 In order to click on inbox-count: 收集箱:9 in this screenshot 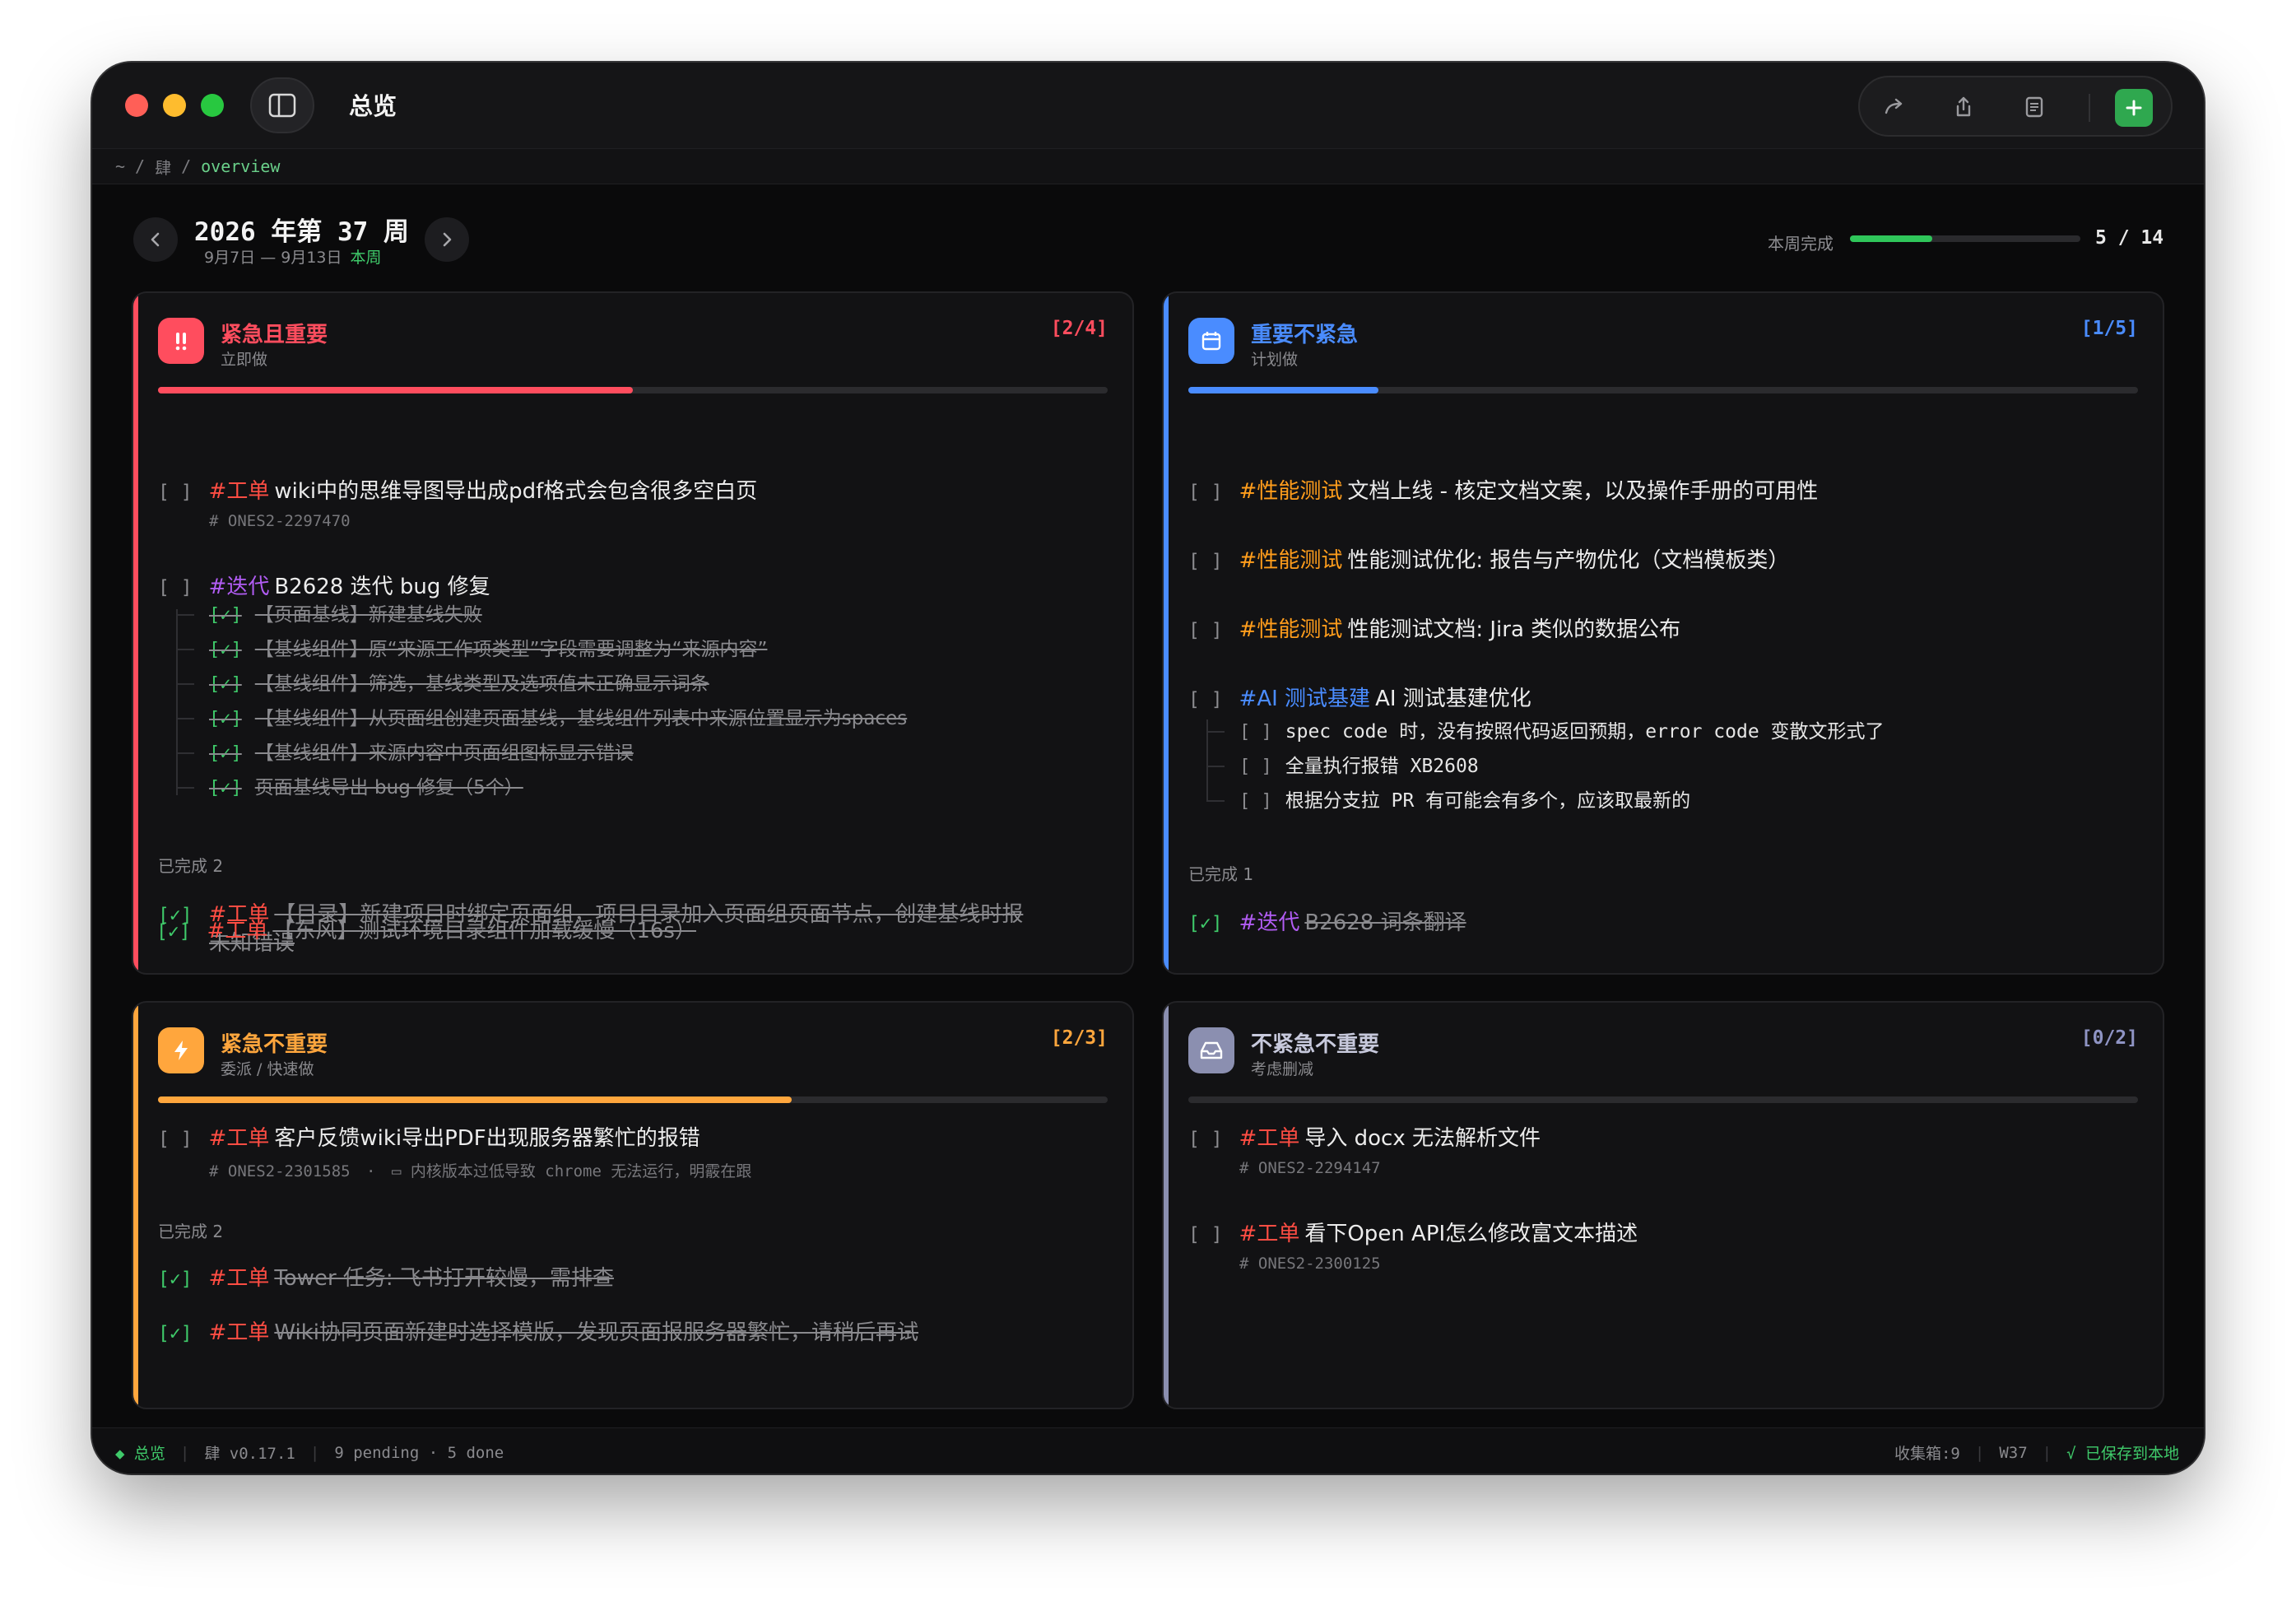, I will do `click(1927, 1452)`.